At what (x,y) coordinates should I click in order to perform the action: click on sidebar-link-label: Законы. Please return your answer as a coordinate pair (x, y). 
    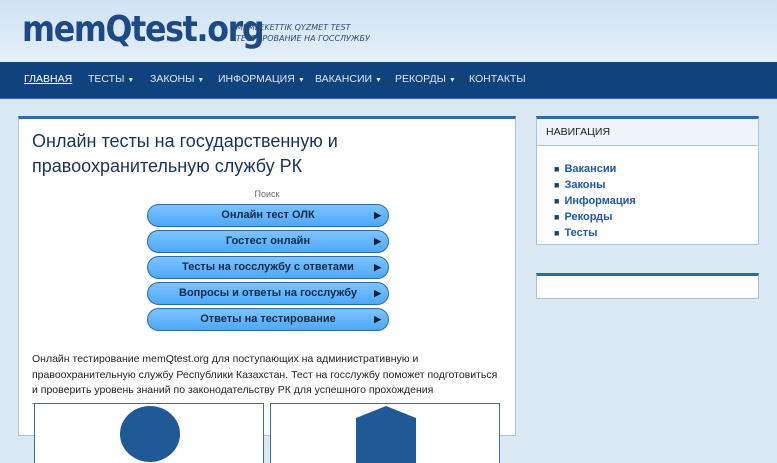
    Looking at the image, I should click on (585, 185).